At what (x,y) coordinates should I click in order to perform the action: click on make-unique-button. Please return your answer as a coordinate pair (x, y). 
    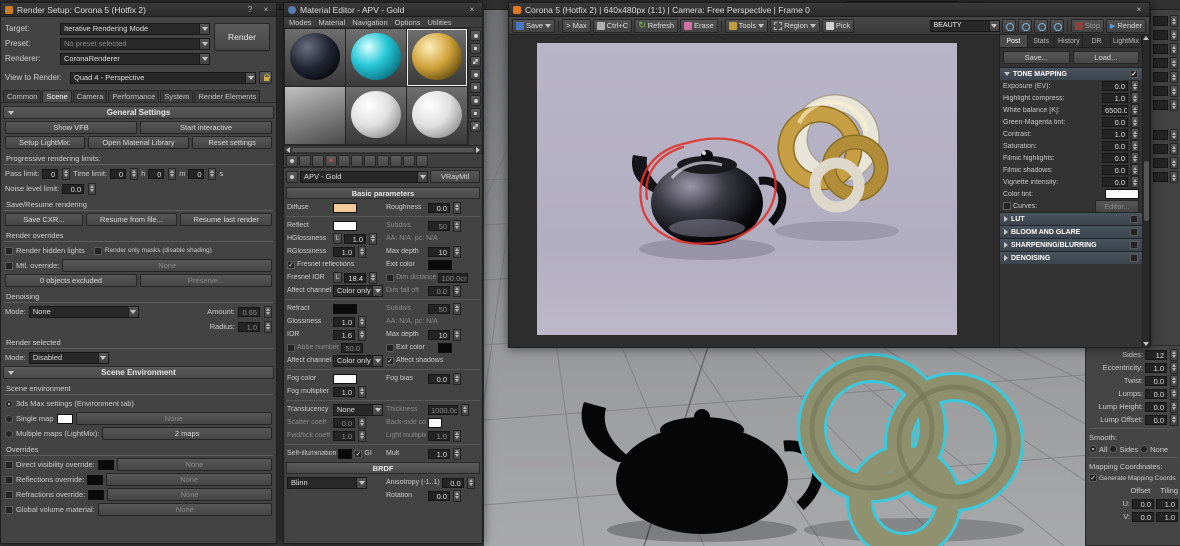
    Looking at the image, I should click on (344, 160).